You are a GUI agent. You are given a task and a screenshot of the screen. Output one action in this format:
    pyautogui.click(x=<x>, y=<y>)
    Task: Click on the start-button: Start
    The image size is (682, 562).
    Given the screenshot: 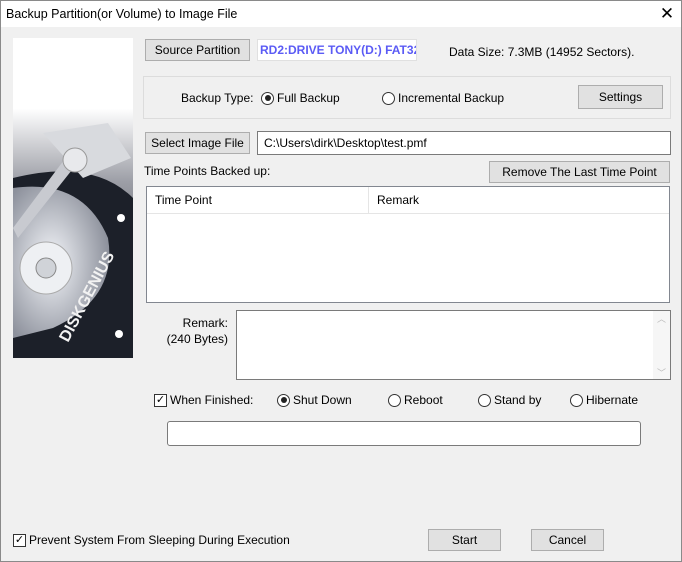 What is the action you would take?
    pyautogui.click(x=464, y=540)
    